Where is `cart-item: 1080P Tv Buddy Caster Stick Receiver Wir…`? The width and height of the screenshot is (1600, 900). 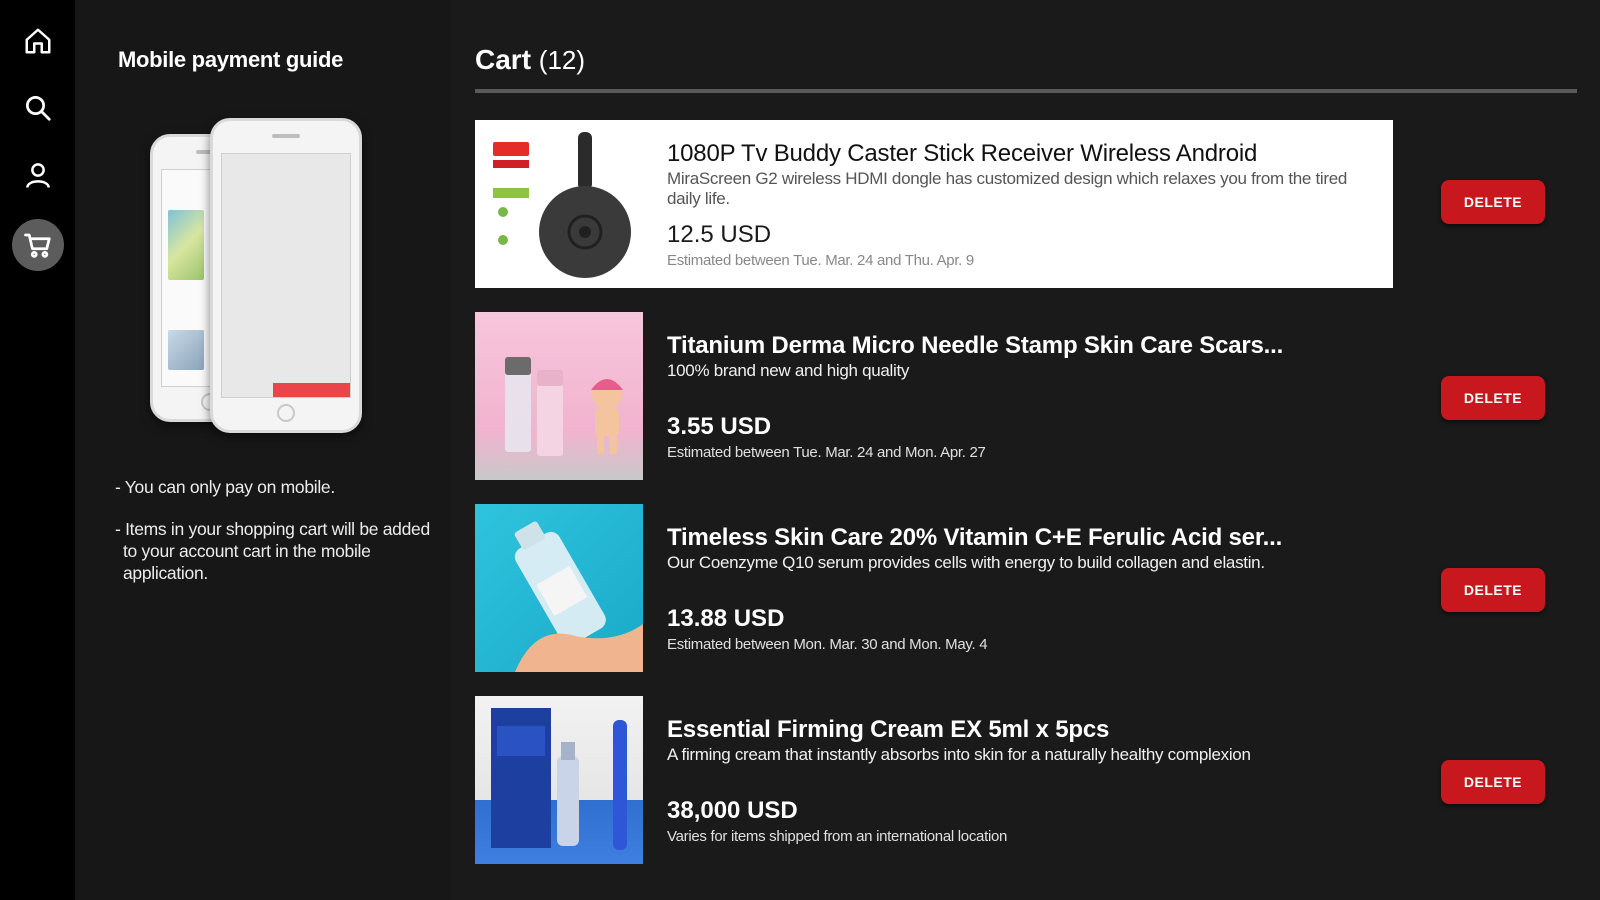
cart-item: 1080P Tv Buddy Caster Stick Receiver Wir… is located at coordinates (934, 204).